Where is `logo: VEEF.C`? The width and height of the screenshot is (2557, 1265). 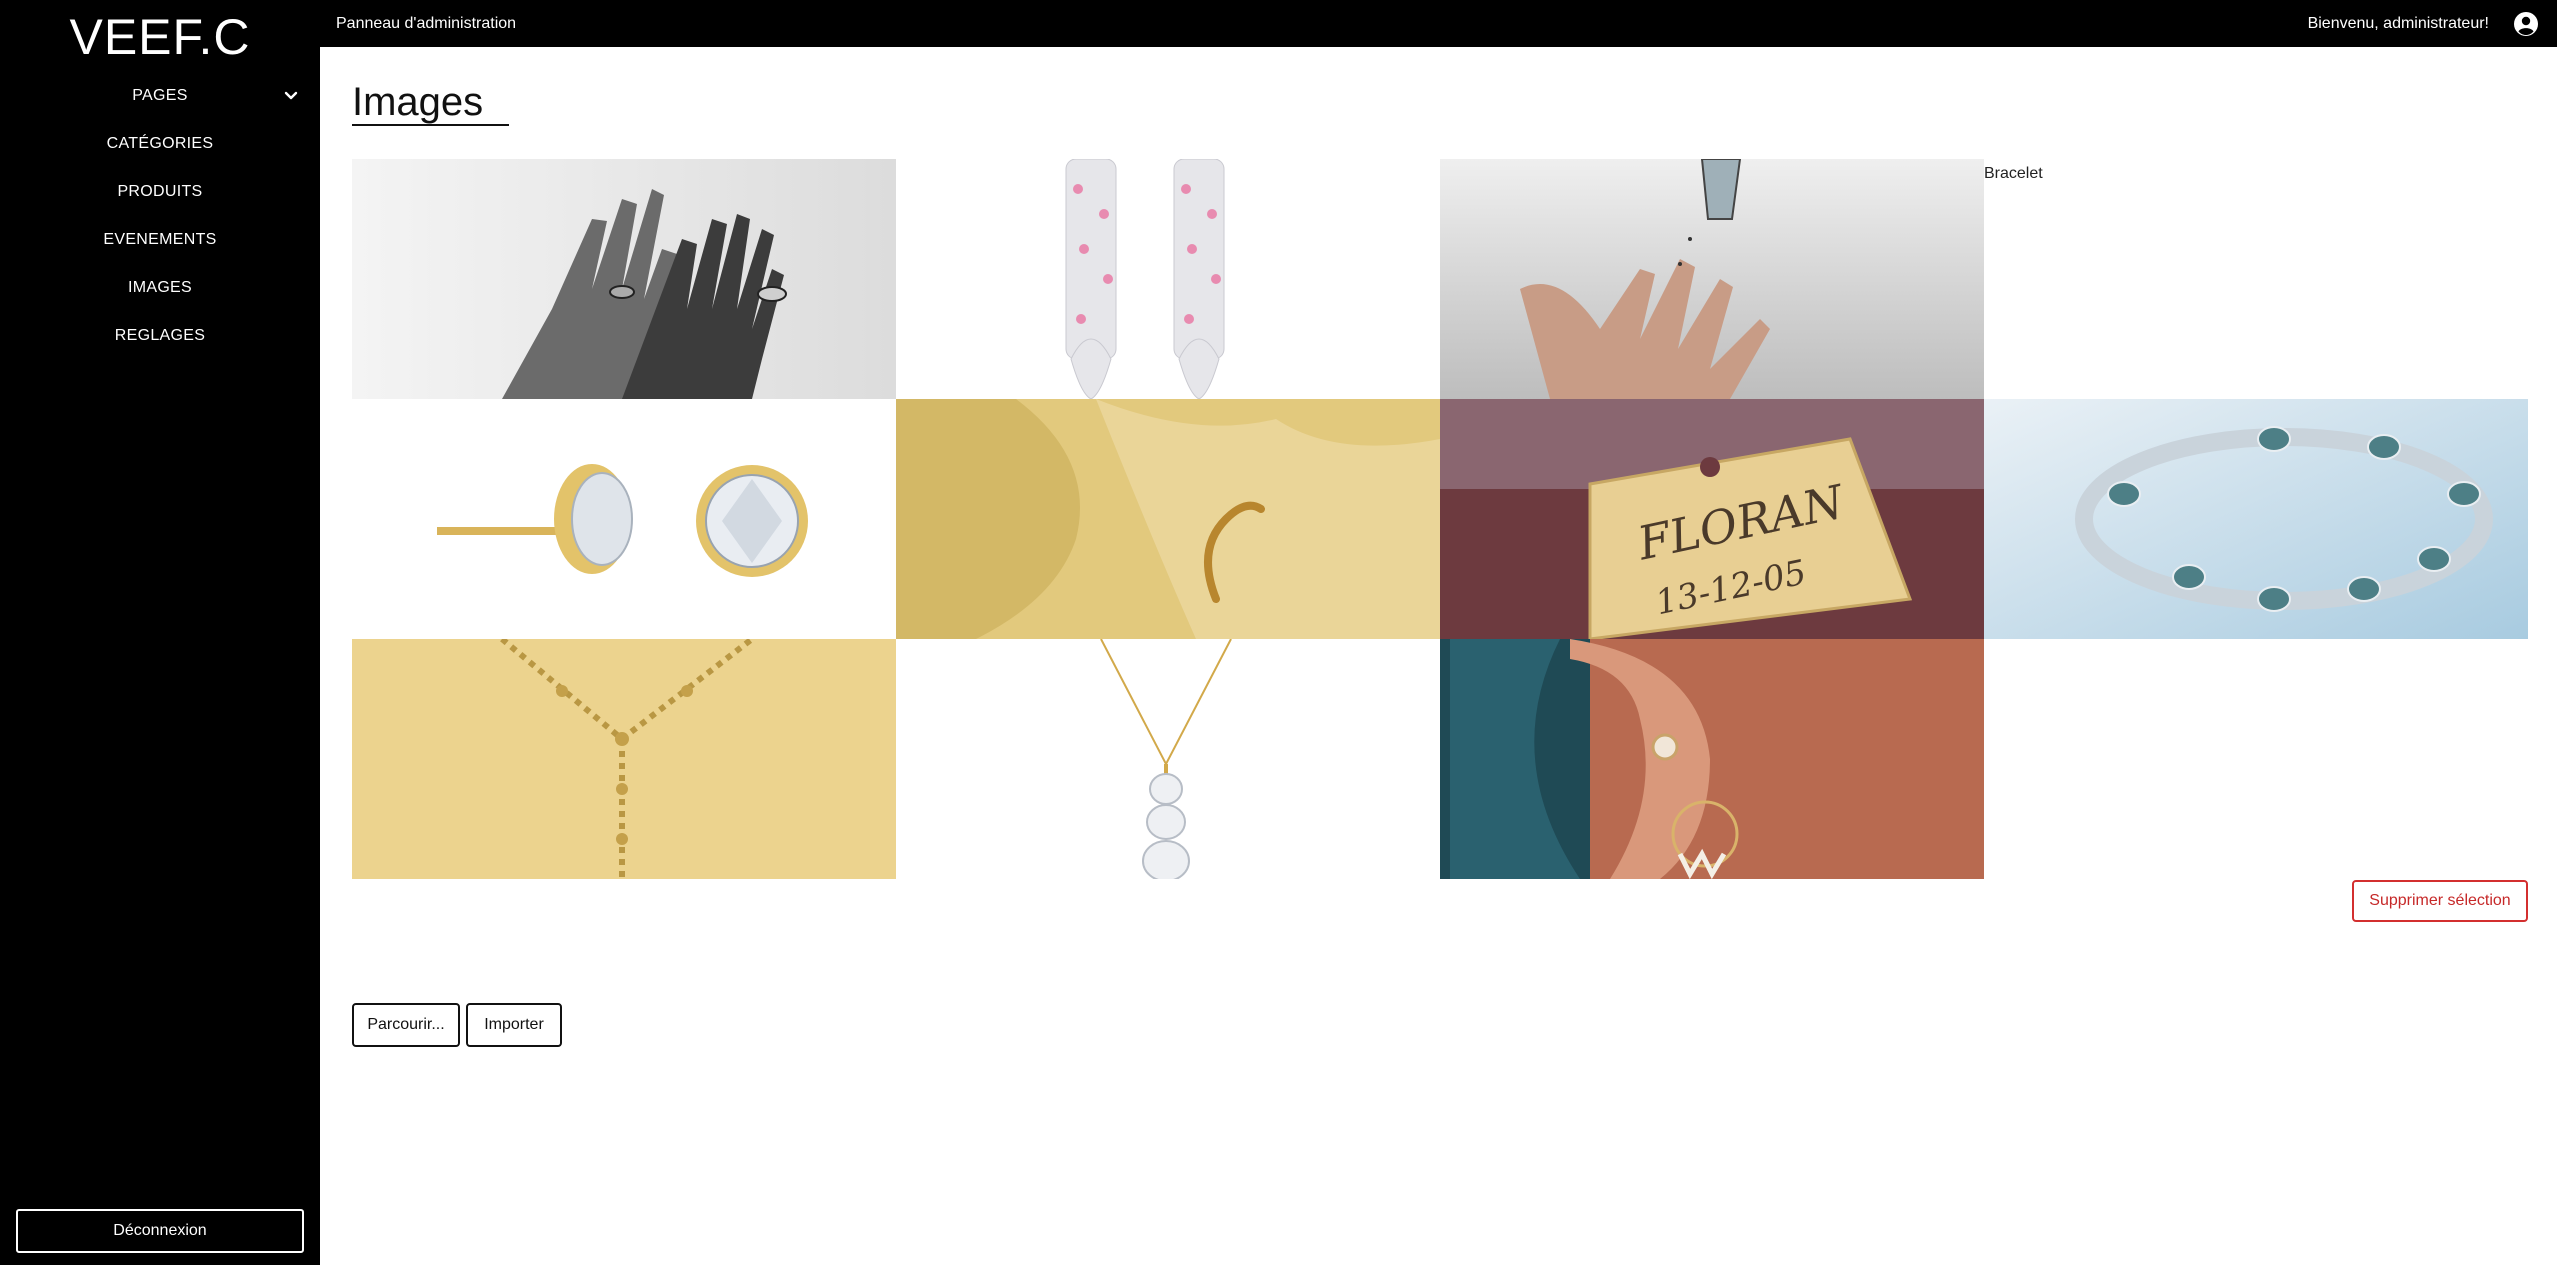
logo: VEEF.C is located at coordinates (160, 37).